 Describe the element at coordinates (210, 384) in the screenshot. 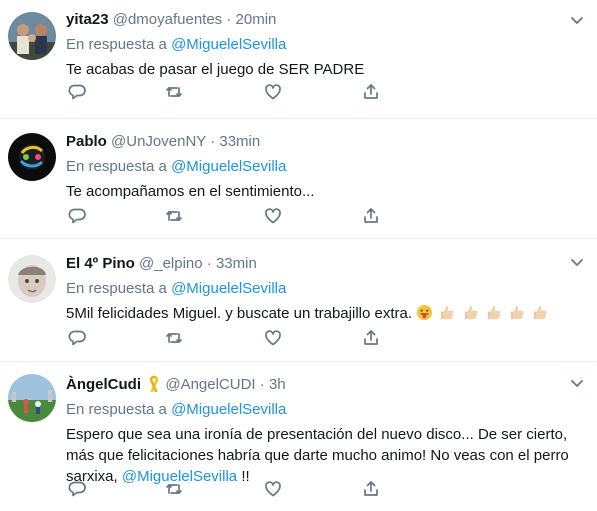

I see `author-handle: @AngelCUDI` at that location.